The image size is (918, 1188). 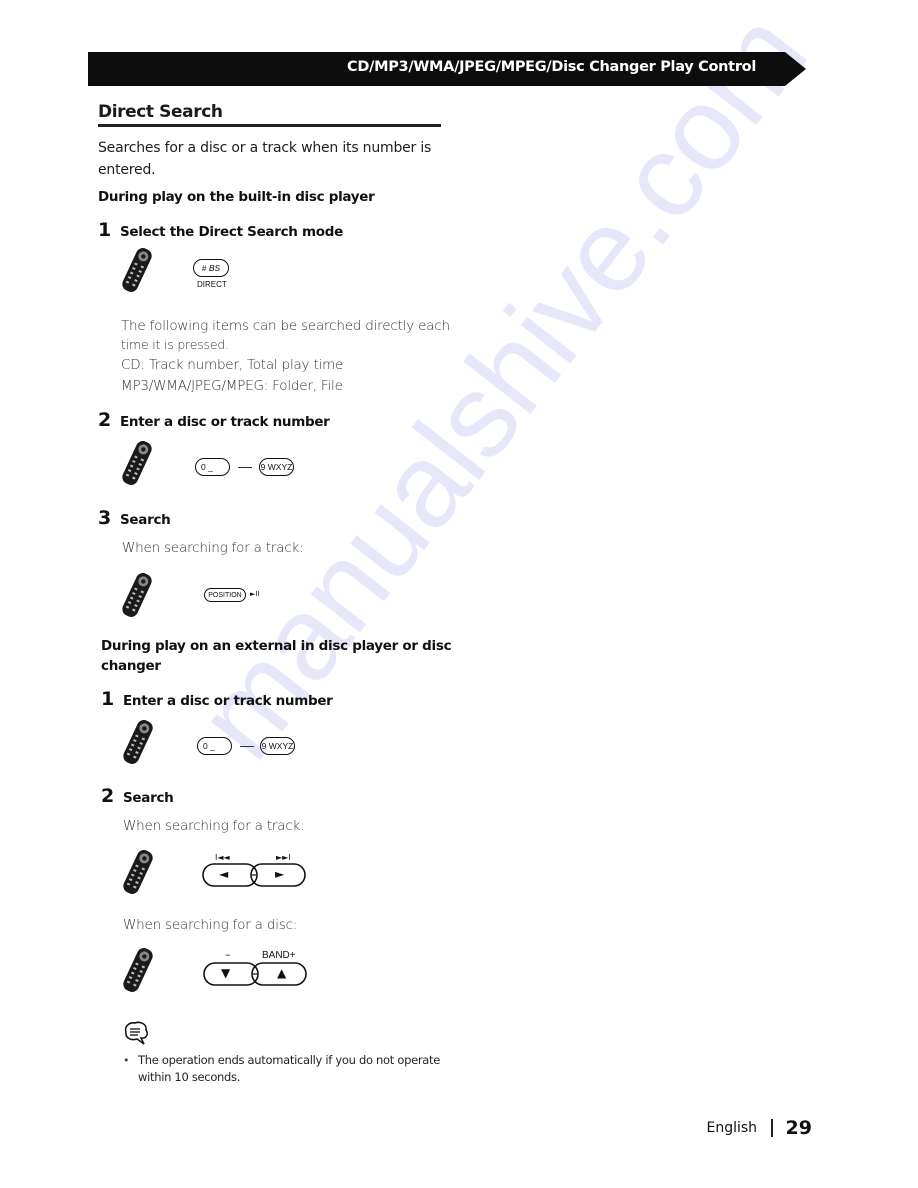 What do you see at coordinates (232, 365) in the screenshot?
I see `desc-line-3: CD: Track number, Total play time` at bounding box center [232, 365].